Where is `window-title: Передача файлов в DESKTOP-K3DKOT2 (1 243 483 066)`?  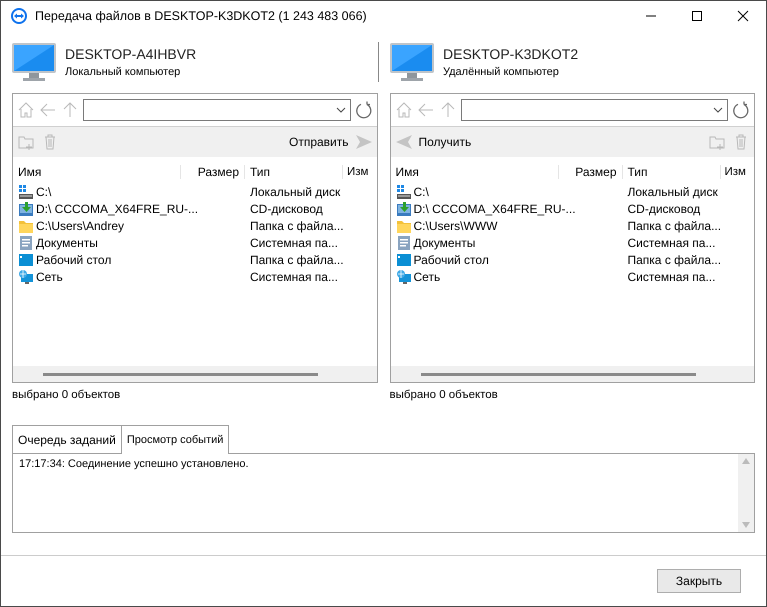
window-title: Передача файлов в DESKTOP-K3DKOT2 (1 243 483 066) is located at coordinates (201, 16).